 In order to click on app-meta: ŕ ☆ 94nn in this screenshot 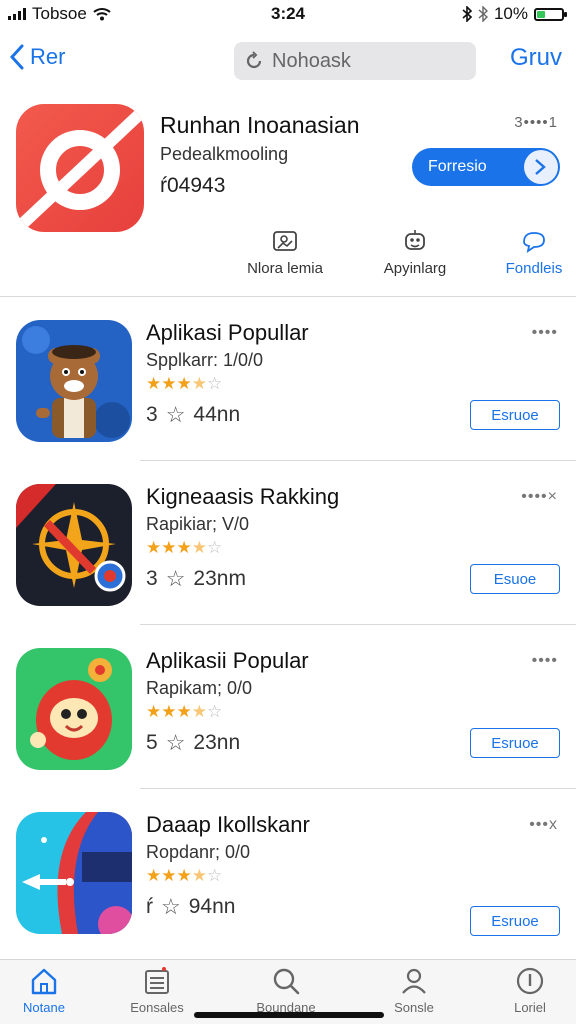, I will do `click(190, 907)`.